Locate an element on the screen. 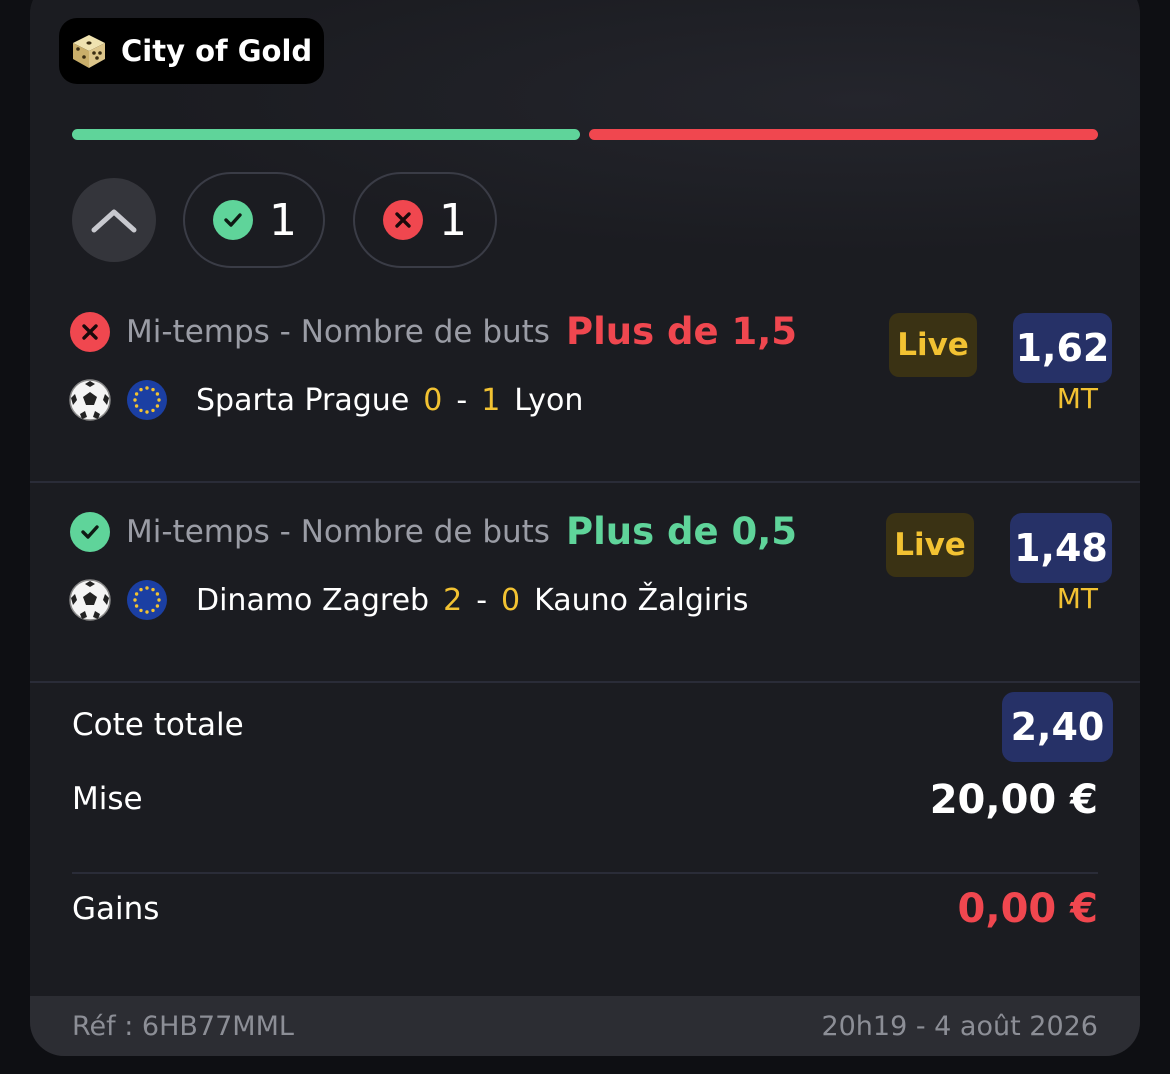  match-row: Sparta Prague 0 - 1 Lyon is located at coordinates (325, 400).